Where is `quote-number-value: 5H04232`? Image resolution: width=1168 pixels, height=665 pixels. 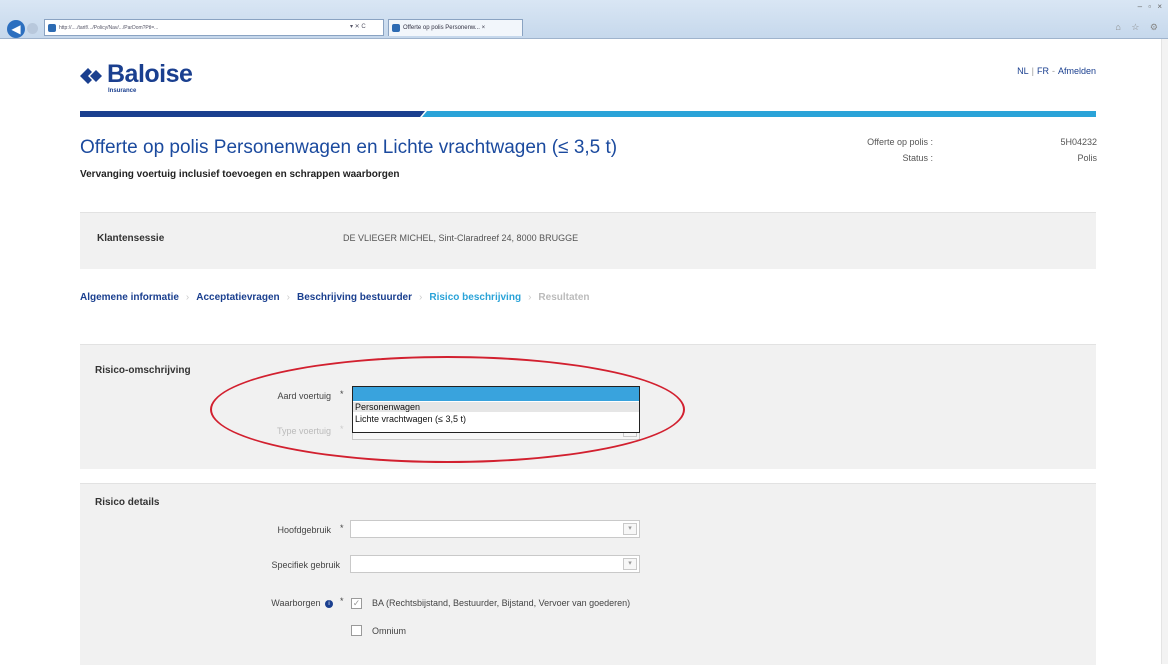
quote-number-value: 5H04232 is located at coordinates (1078, 142).